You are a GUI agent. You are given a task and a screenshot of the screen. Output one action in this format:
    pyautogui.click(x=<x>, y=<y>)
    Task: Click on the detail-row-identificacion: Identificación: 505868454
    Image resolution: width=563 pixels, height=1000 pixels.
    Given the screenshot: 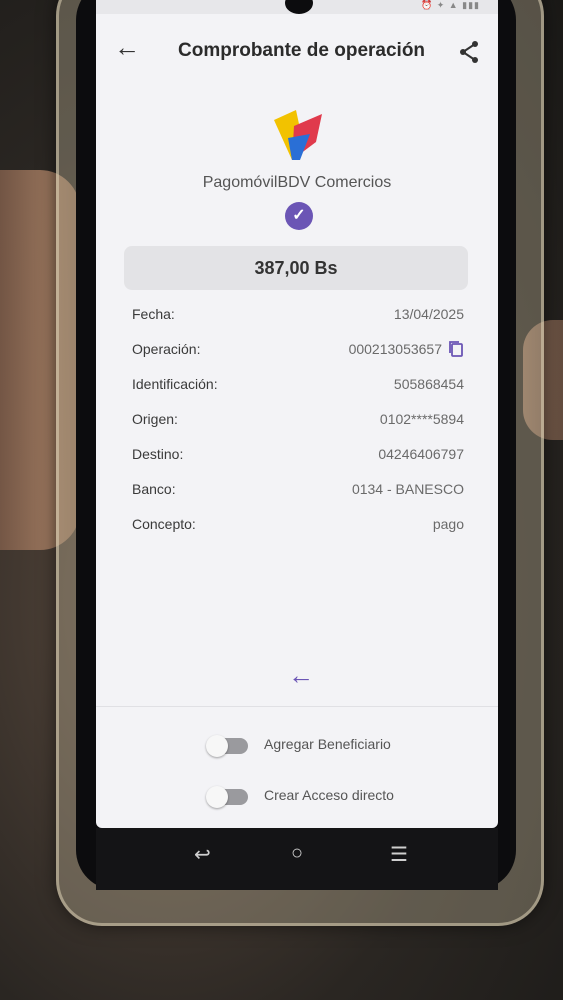 What is the action you would take?
    pyautogui.click(x=298, y=393)
    